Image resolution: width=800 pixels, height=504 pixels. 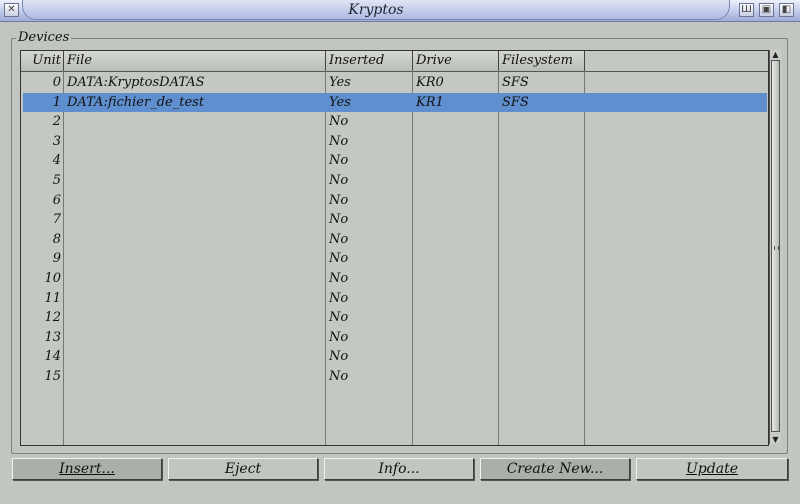 I want to click on scroll-up-icon: ▲, so click(x=775, y=54).